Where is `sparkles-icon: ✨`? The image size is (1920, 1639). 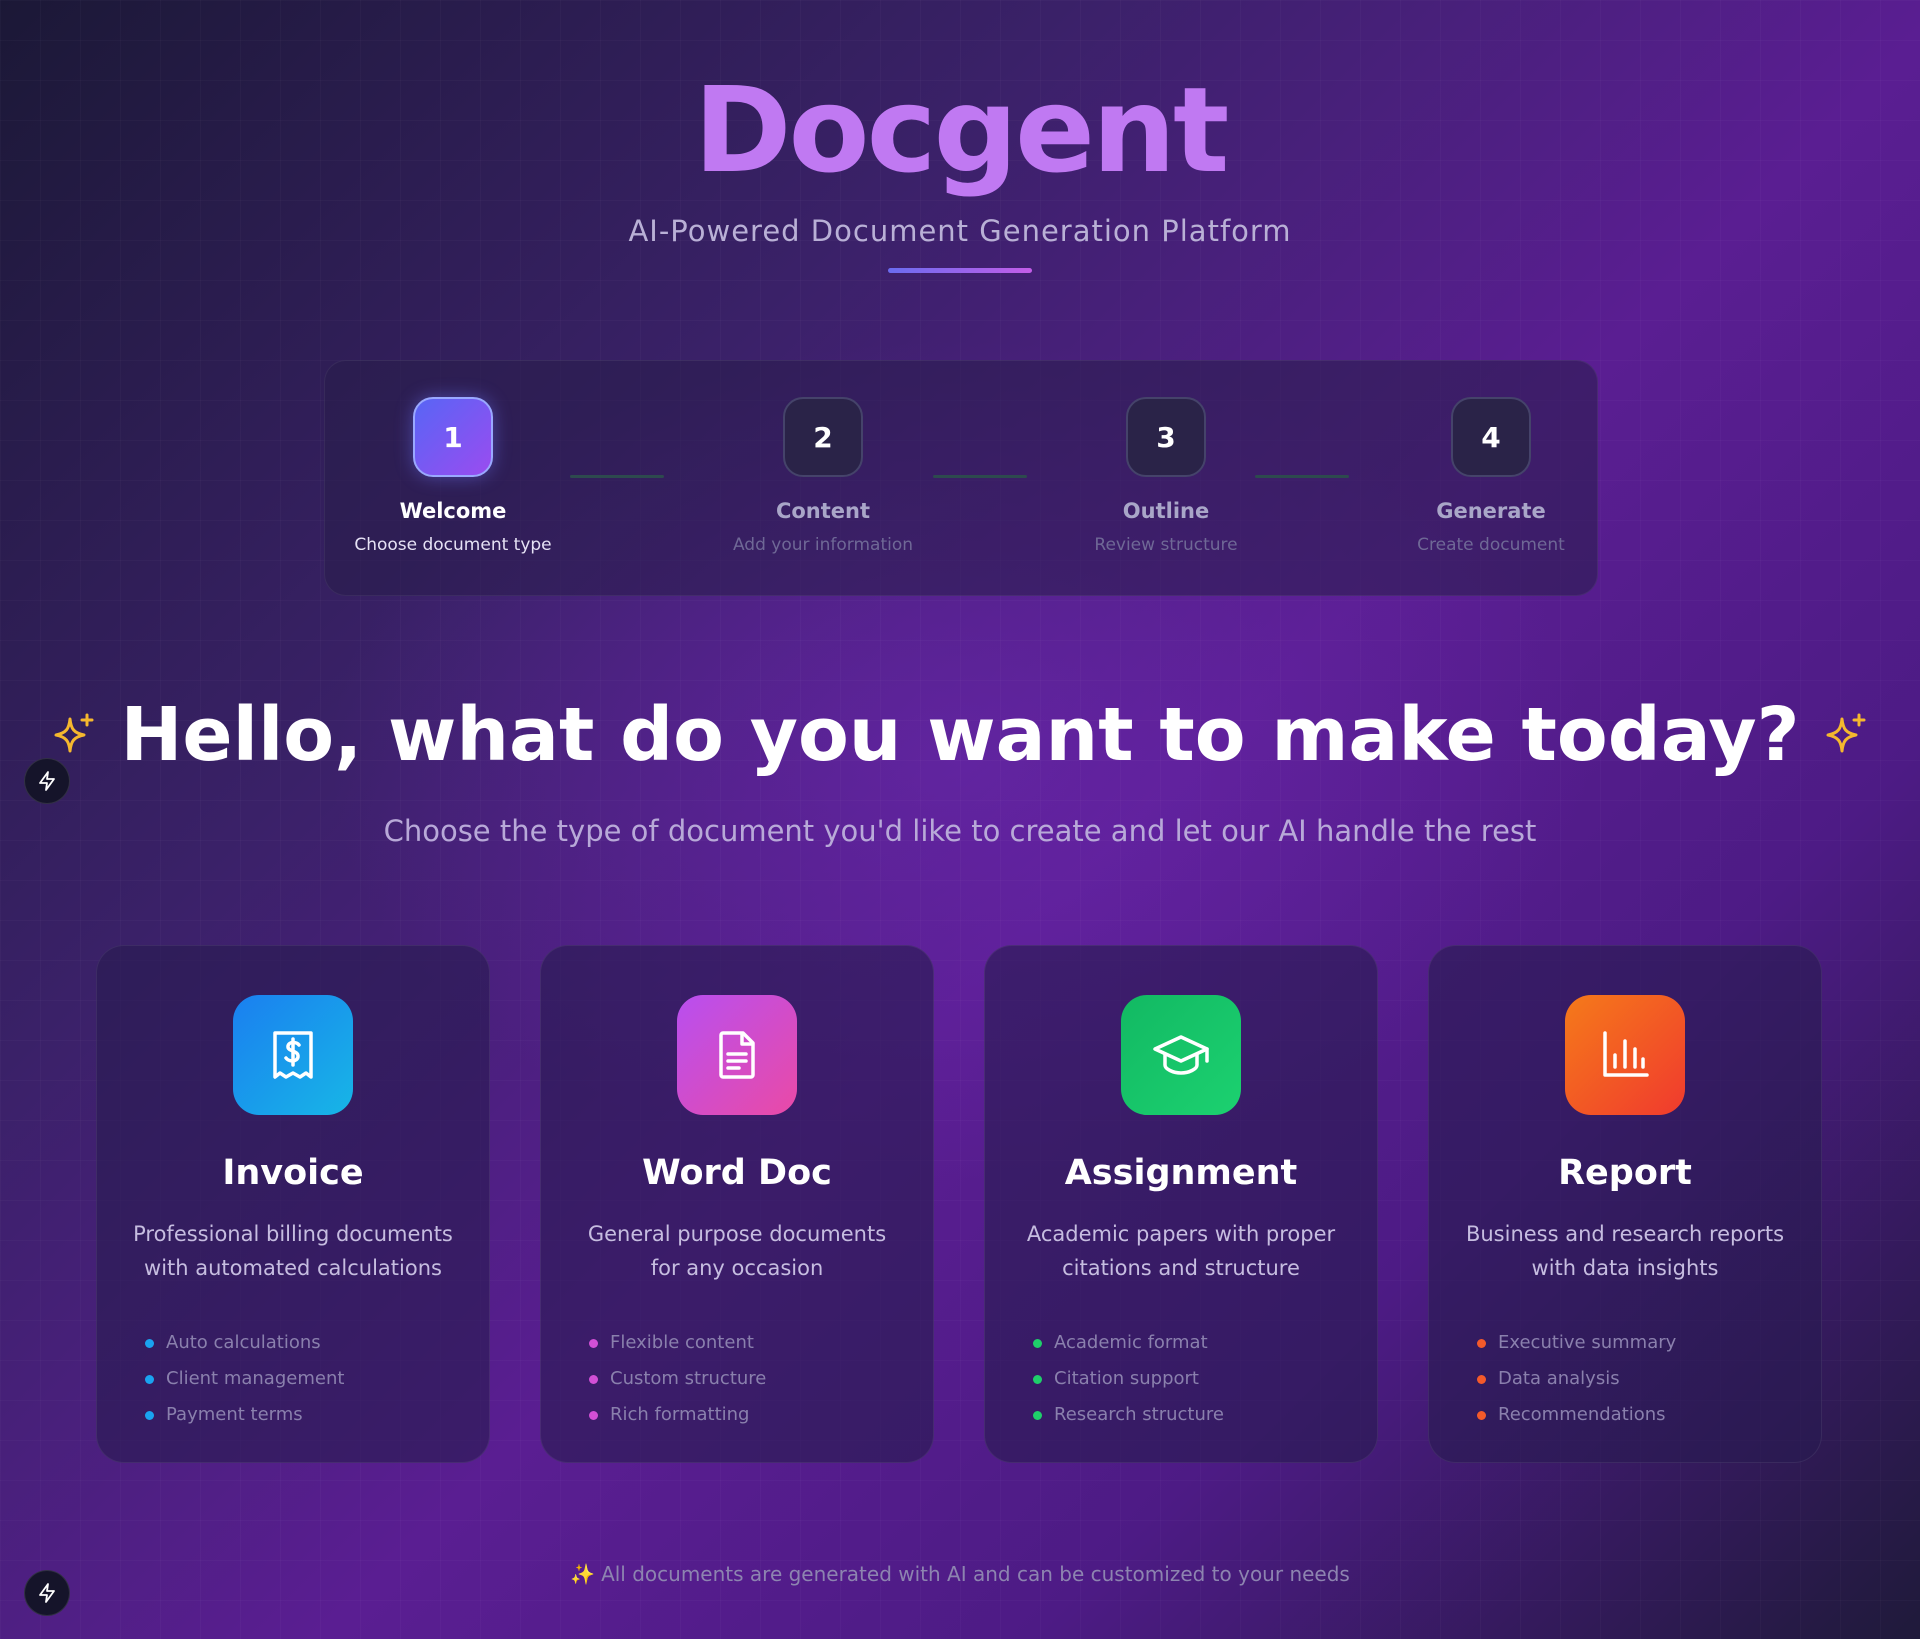 sparkles-icon: ✨ is located at coordinates (583, 1574).